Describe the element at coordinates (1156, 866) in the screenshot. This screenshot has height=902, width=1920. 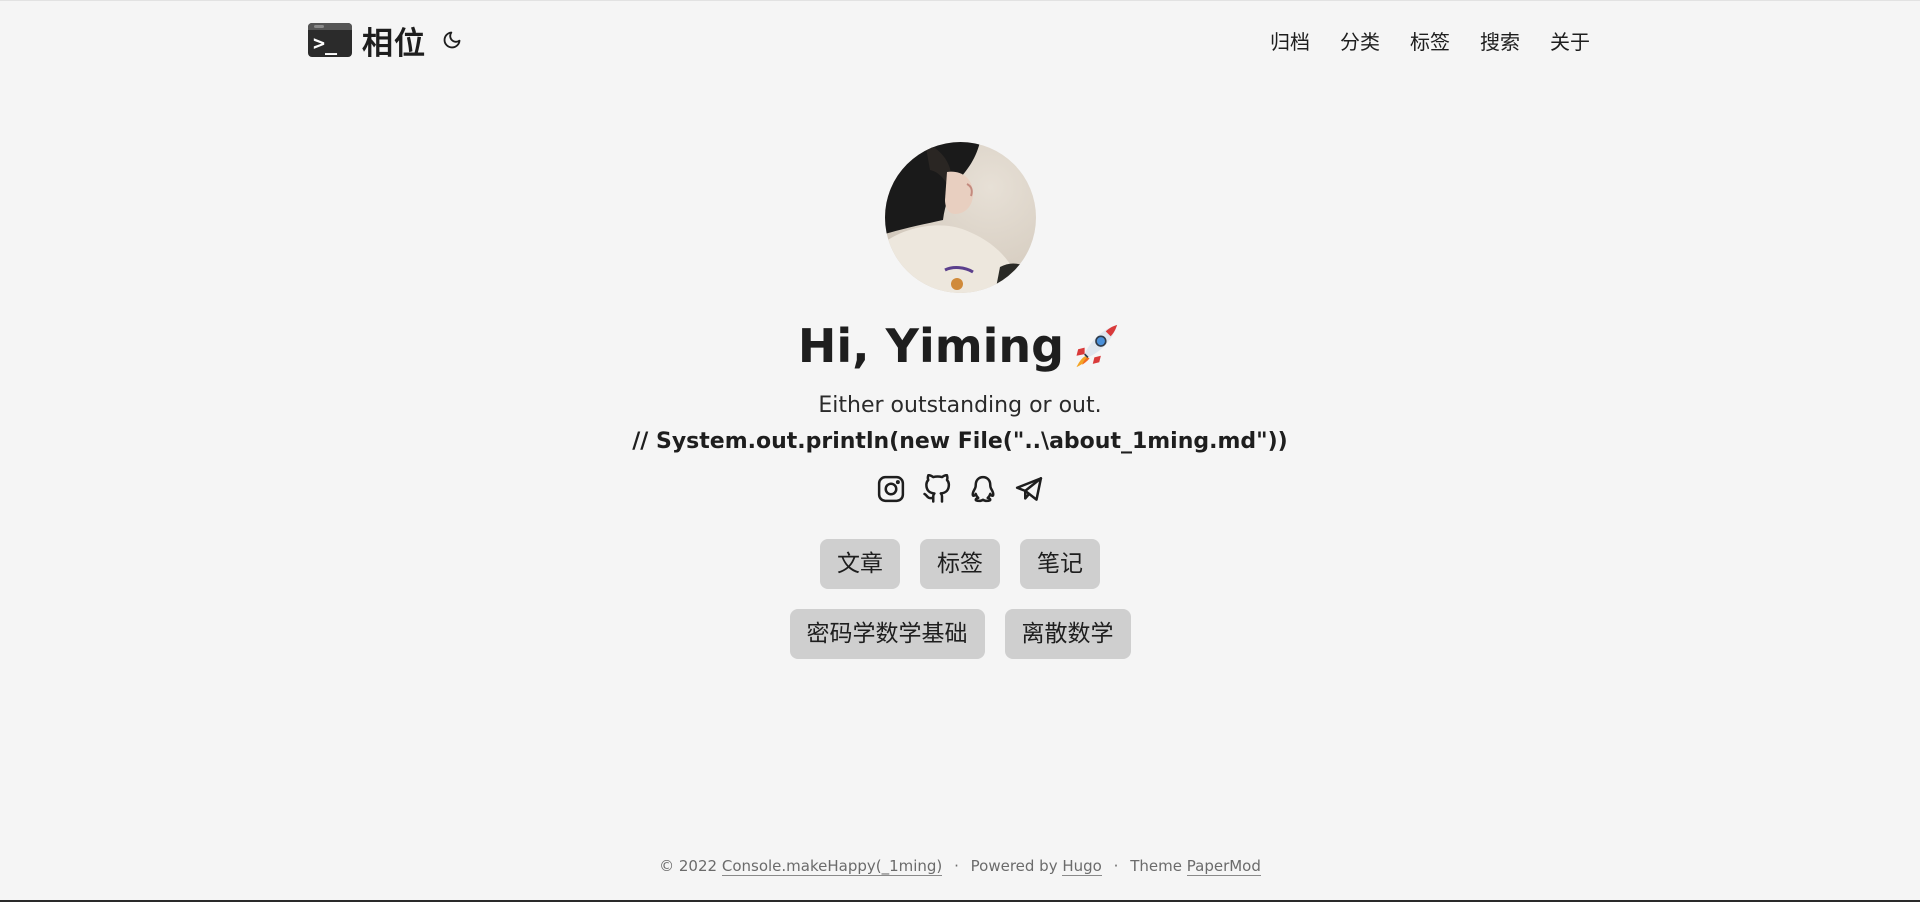
I see `footer-theme-label: Theme` at that location.